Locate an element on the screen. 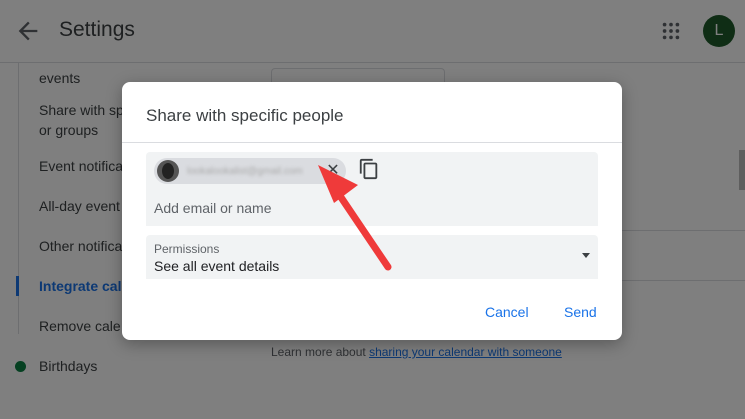  permissions-value: See all event details is located at coordinates (217, 266).